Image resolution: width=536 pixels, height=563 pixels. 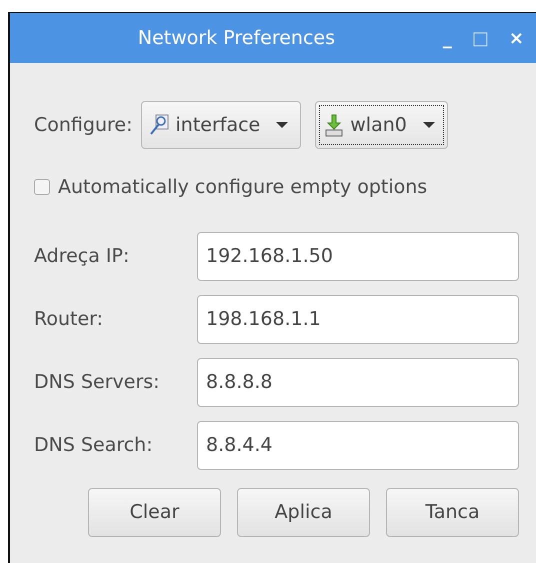 What do you see at coordinates (42, 187) in the screenshot?
I see `checkbox` at bounding box center [42, 187].